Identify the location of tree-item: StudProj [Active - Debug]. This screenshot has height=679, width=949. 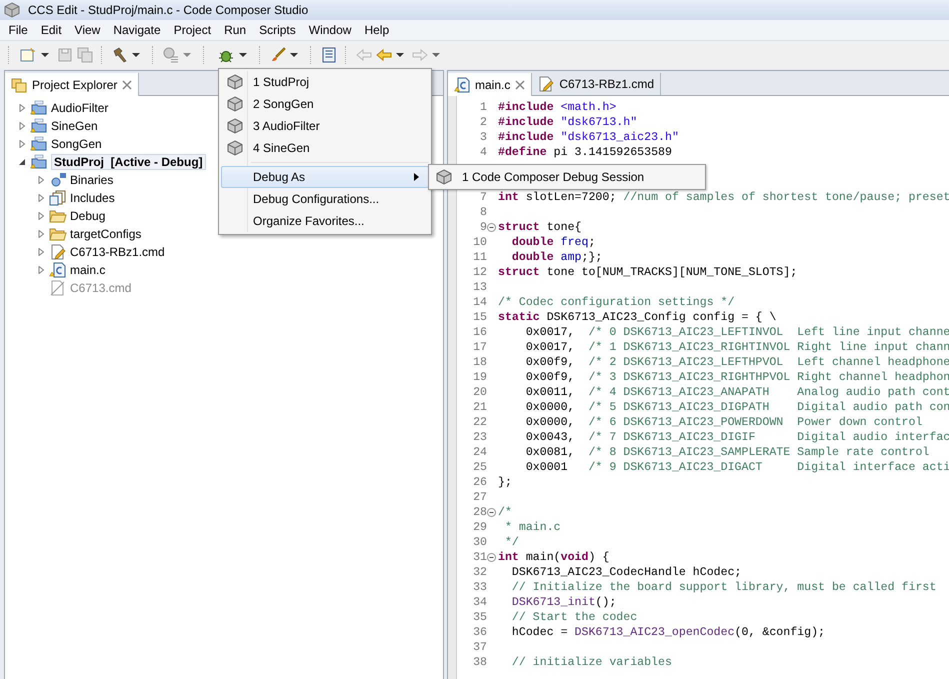
(128, 162).